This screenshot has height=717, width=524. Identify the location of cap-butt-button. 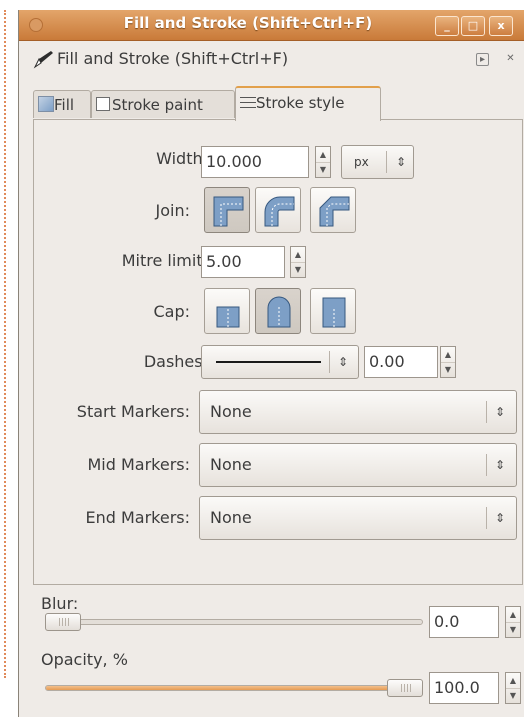
(227, 311).